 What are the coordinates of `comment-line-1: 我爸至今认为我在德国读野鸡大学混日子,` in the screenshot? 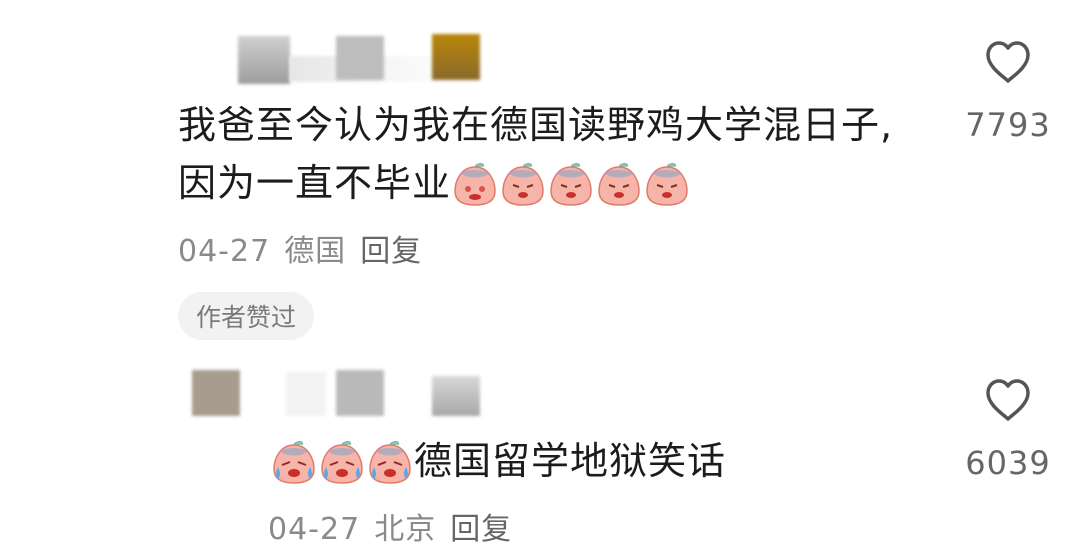 It's located at (536, 125).